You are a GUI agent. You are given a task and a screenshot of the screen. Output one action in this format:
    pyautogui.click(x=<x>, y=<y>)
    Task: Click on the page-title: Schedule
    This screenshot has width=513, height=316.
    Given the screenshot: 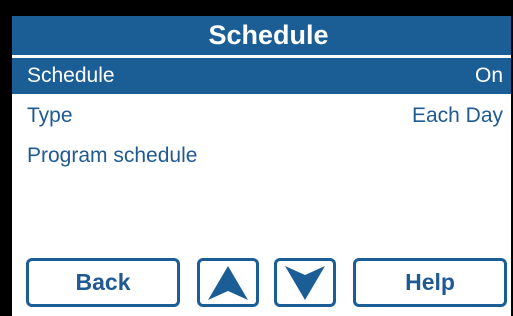 What is the action you would take?
    pyautogui.click(x=268, y=35)
    